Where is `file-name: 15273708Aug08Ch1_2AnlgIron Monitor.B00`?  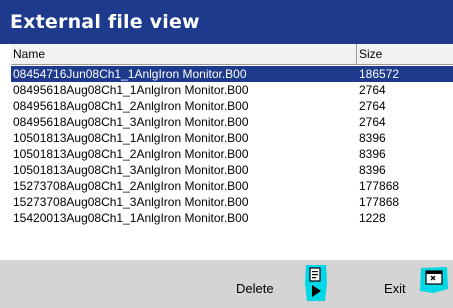 file-name: 15273708Aug08Ch1_2AnlgIron Monitor.B00 is located at coordinates (131, 186).